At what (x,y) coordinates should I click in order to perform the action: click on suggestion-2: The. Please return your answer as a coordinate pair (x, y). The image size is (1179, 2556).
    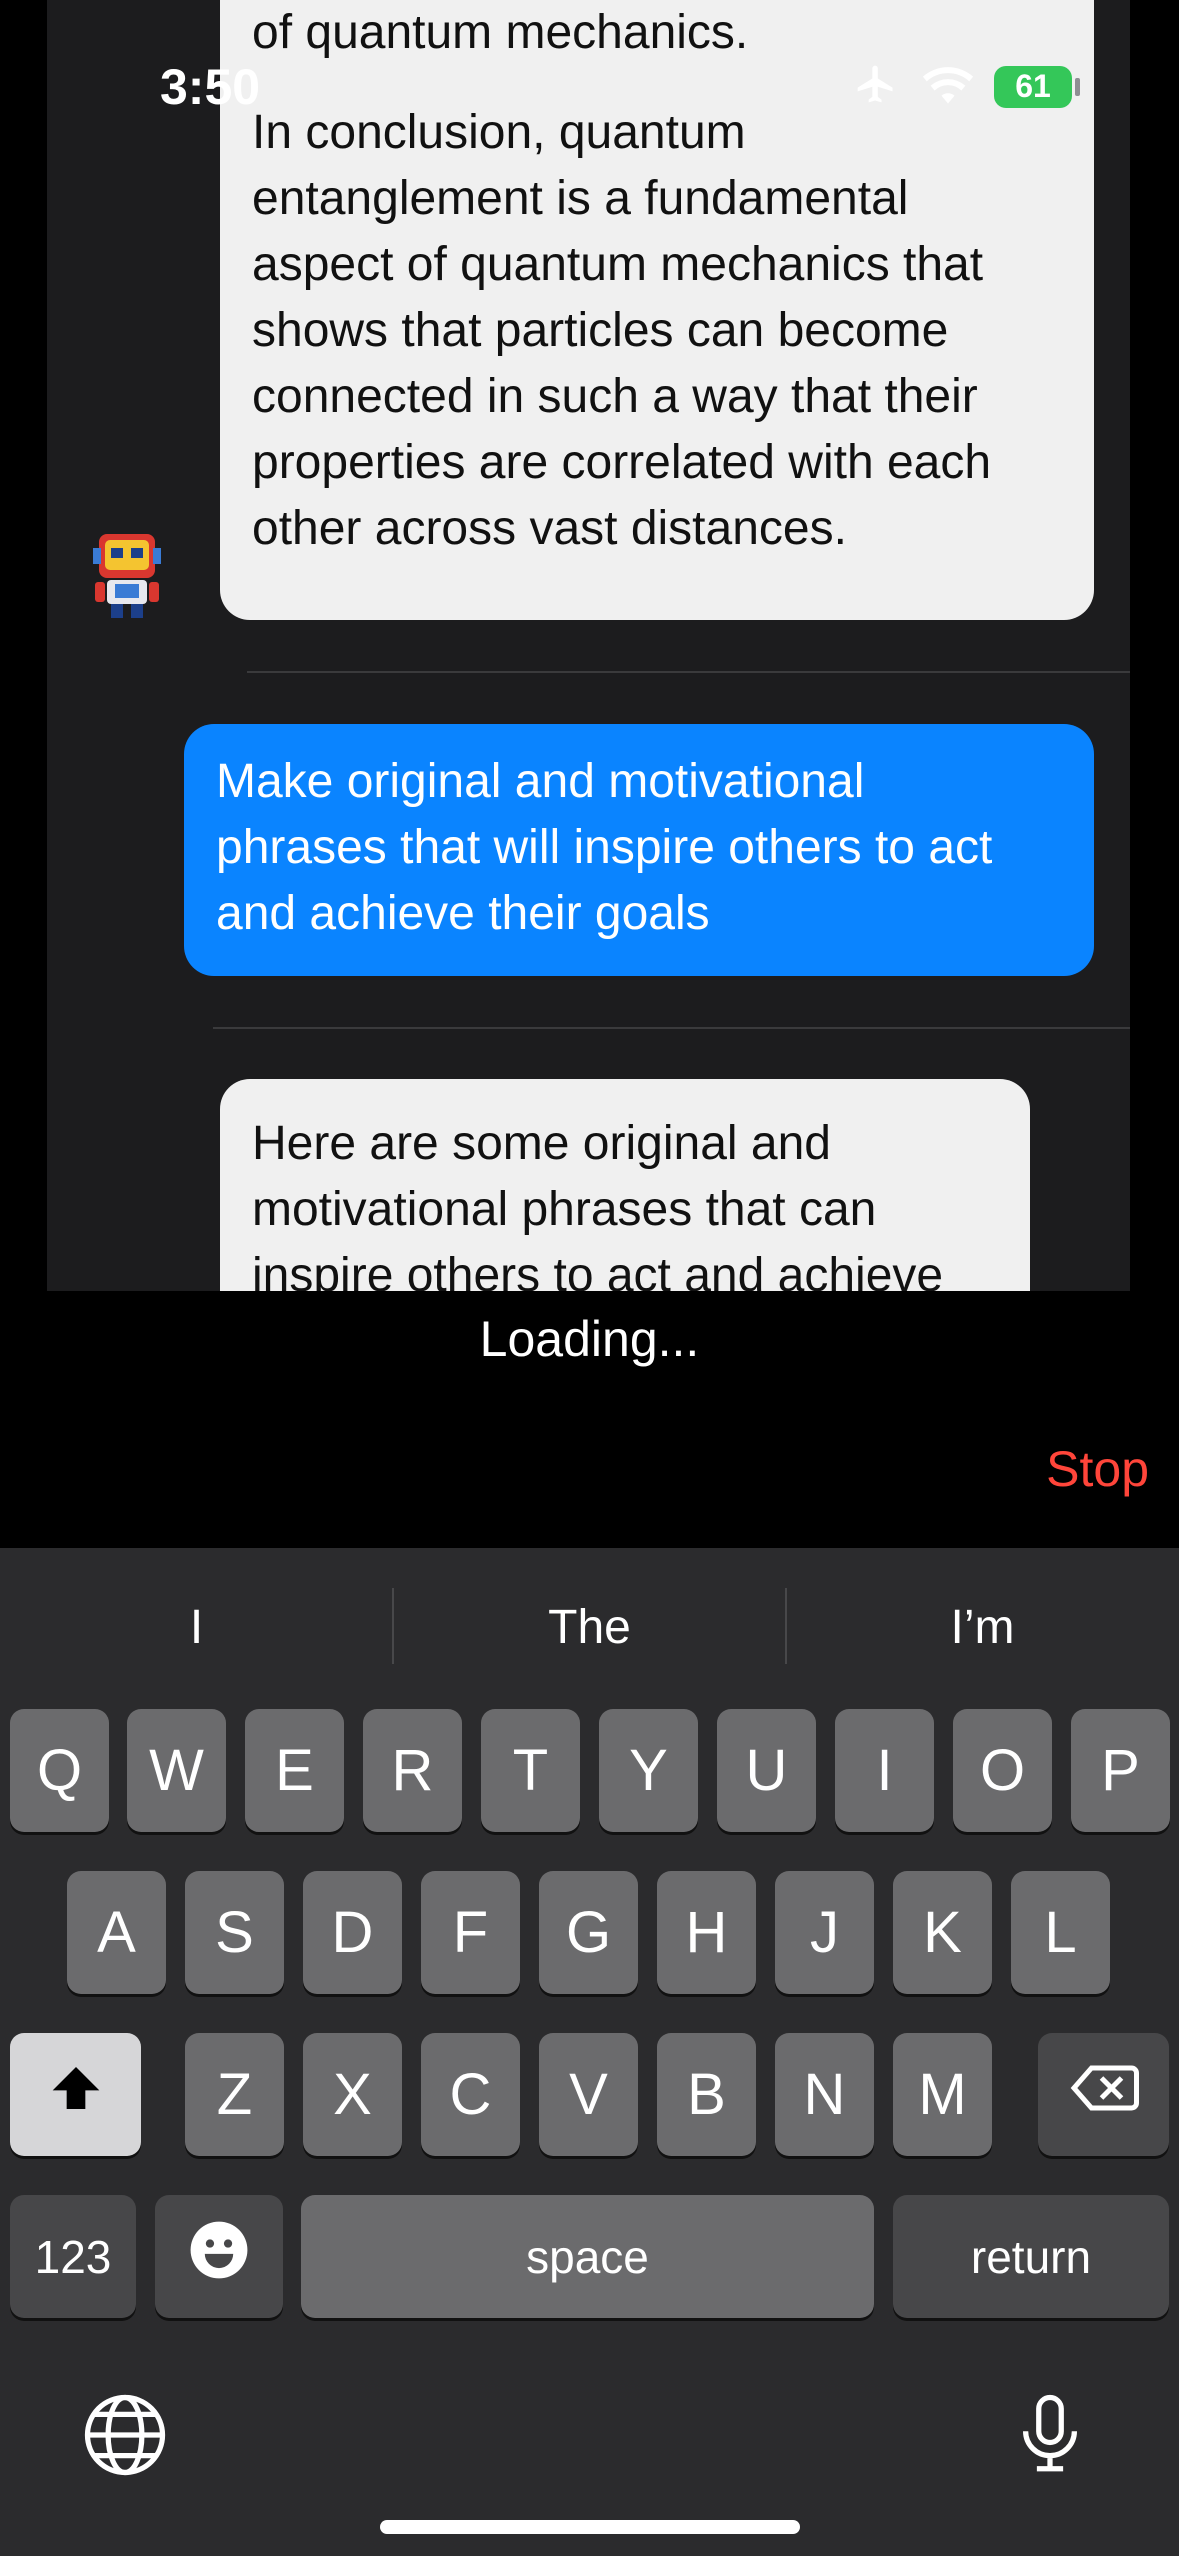
    Looking at the image, I should click on (589, 1628).